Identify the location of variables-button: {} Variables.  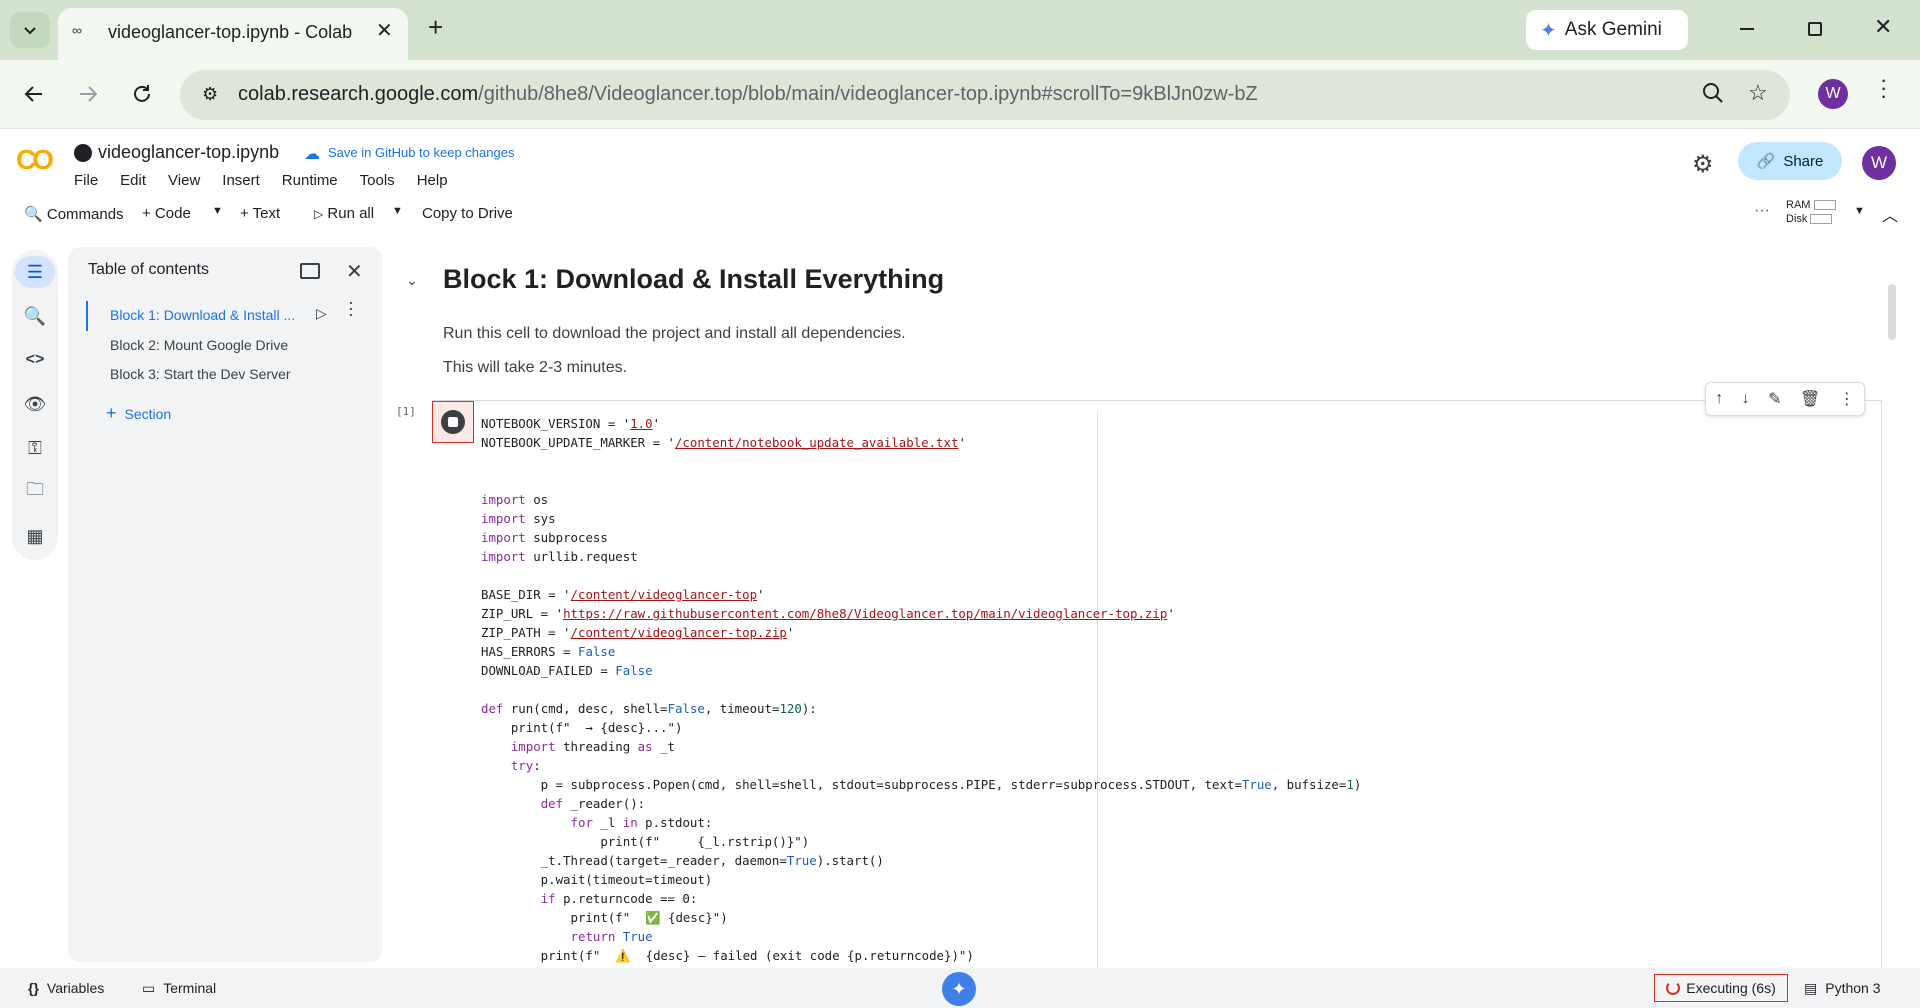
(66, 988).